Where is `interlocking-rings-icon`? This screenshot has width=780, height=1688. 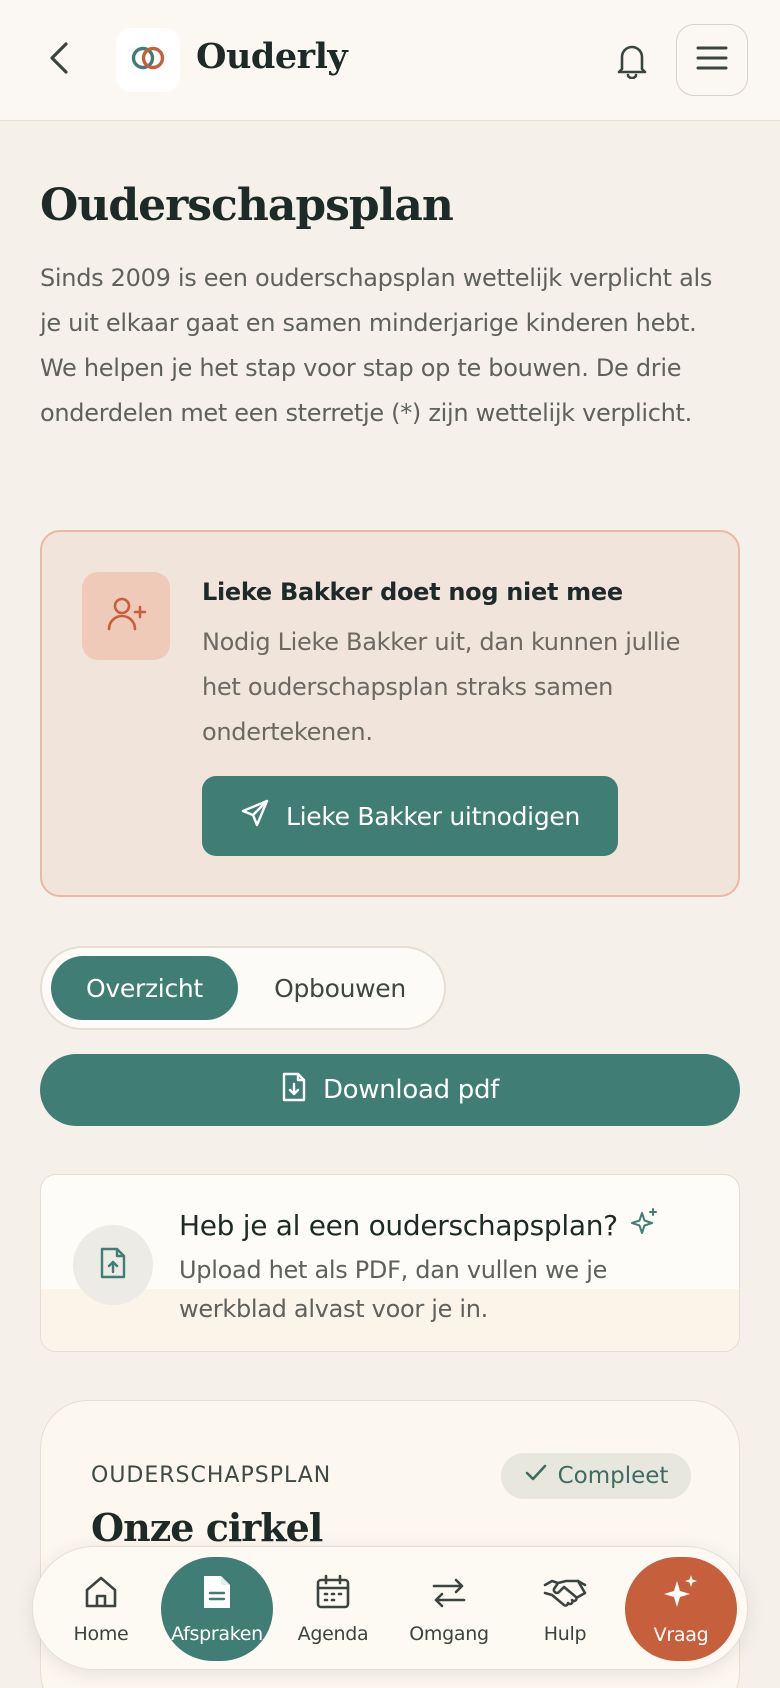 interlocking-rings-icon is located at coordinates (148, 60).